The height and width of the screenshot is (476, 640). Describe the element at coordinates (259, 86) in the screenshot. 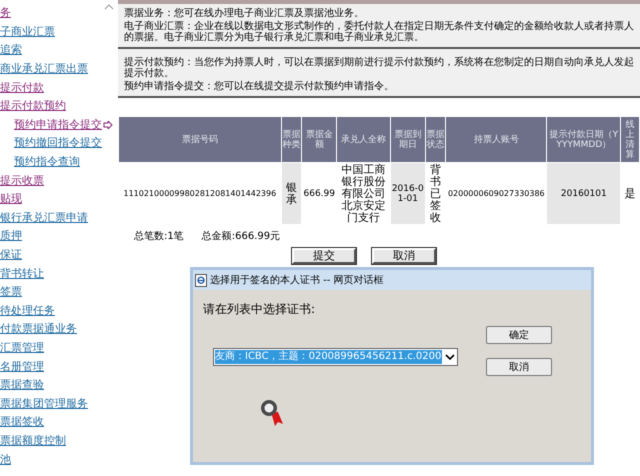

I see `info-paragraph: 预约申请指令提交：您可以在线提交提示付款预约申请指令。` at that location.